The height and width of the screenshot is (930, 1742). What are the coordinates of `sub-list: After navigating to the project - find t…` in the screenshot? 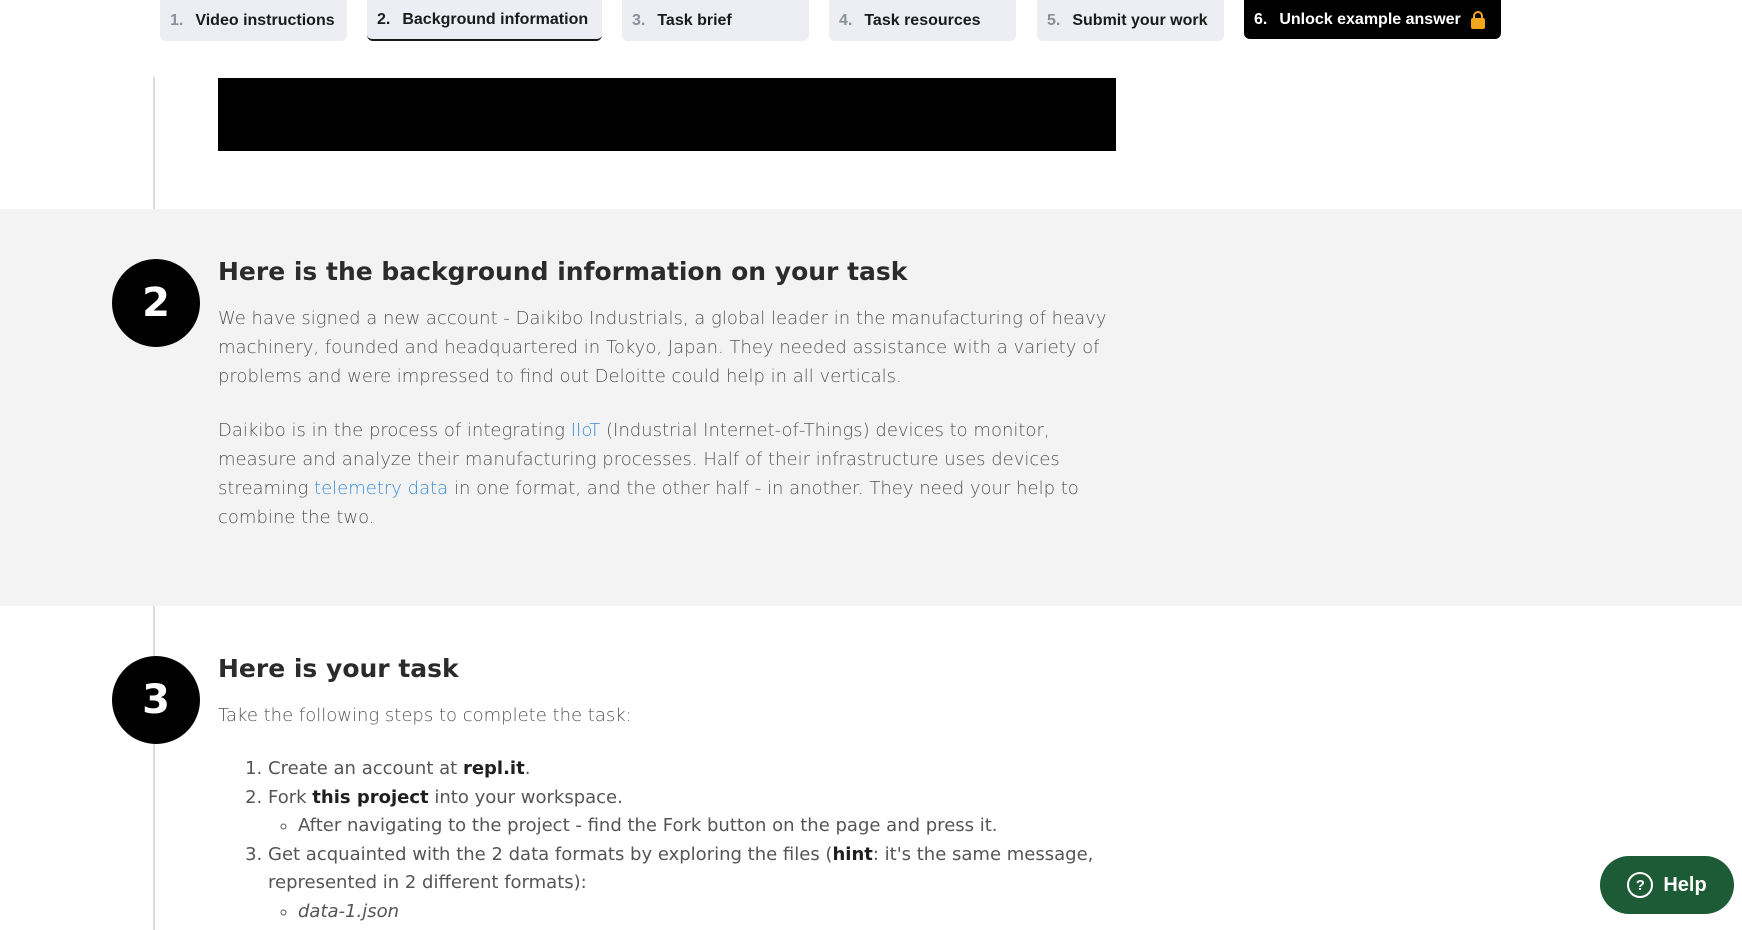 It's located at (708, 826).